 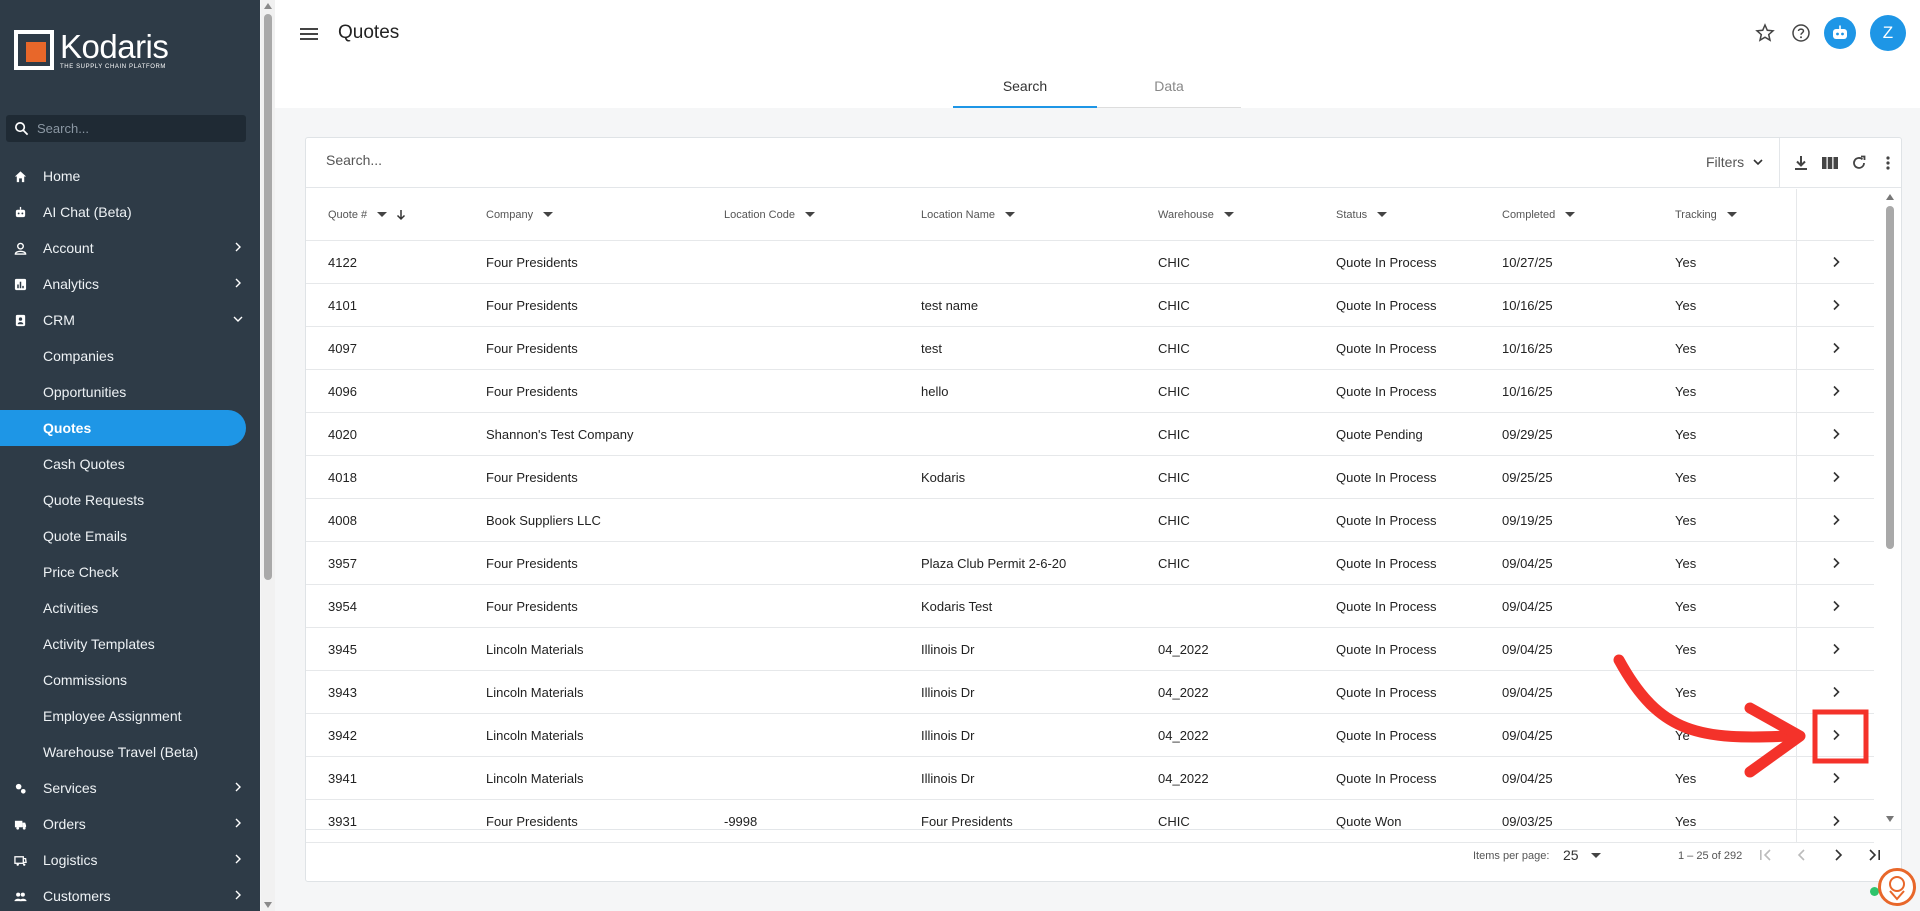 What do you see at coordinates (91, 50) in the screenshot?
I see `brand-logo: Kodaris THE SUPPLY CHAIN PLATFORM` at bounding box center [91, 50].